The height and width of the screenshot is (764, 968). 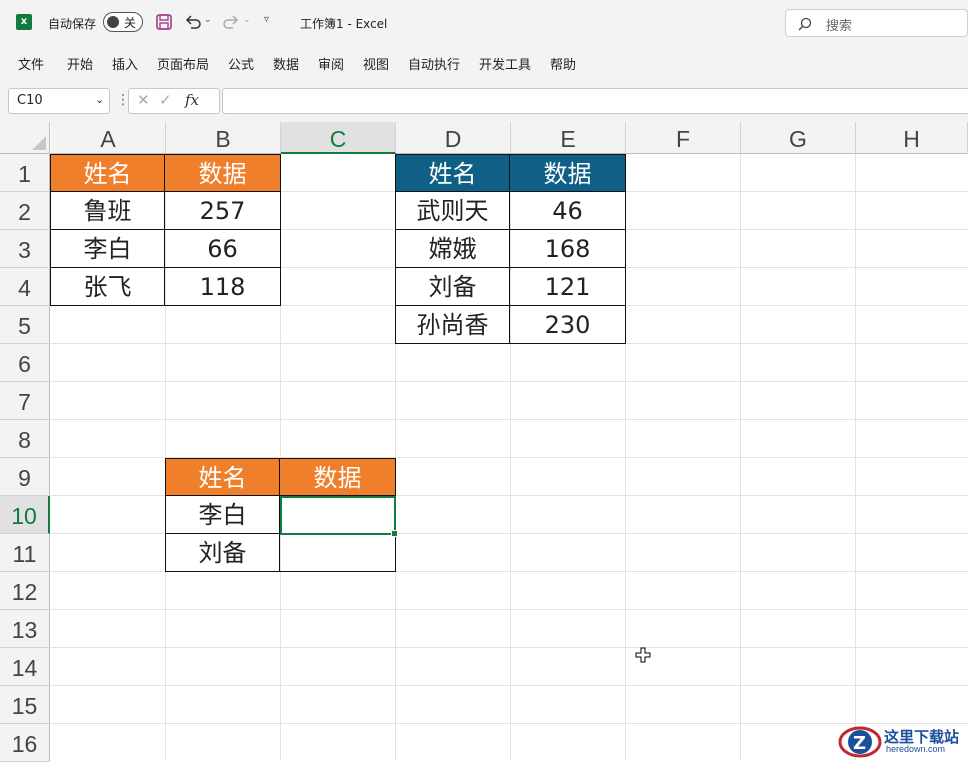 What do you see at coordinates (223, 173) in the screenshot?
I see `cell-b1: 数据` at bounding box center [223, 173].